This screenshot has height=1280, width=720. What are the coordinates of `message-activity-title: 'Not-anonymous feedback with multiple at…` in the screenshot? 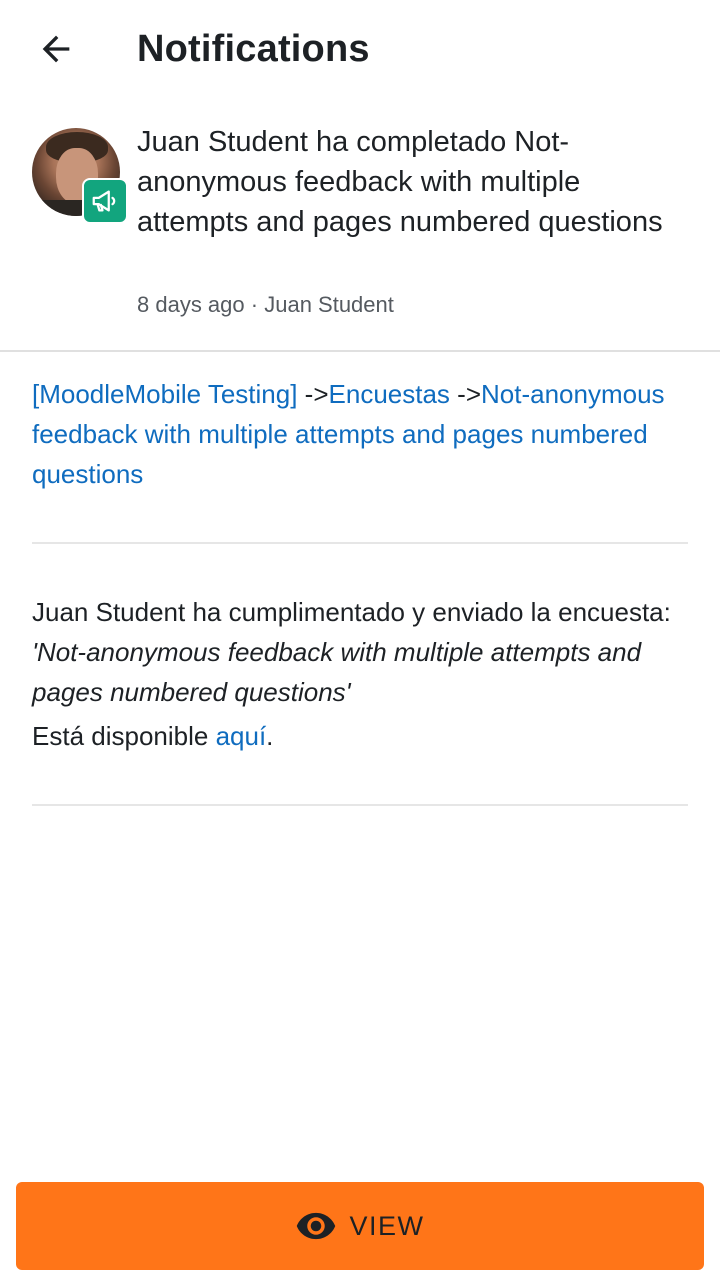 It's located at (337, 672).